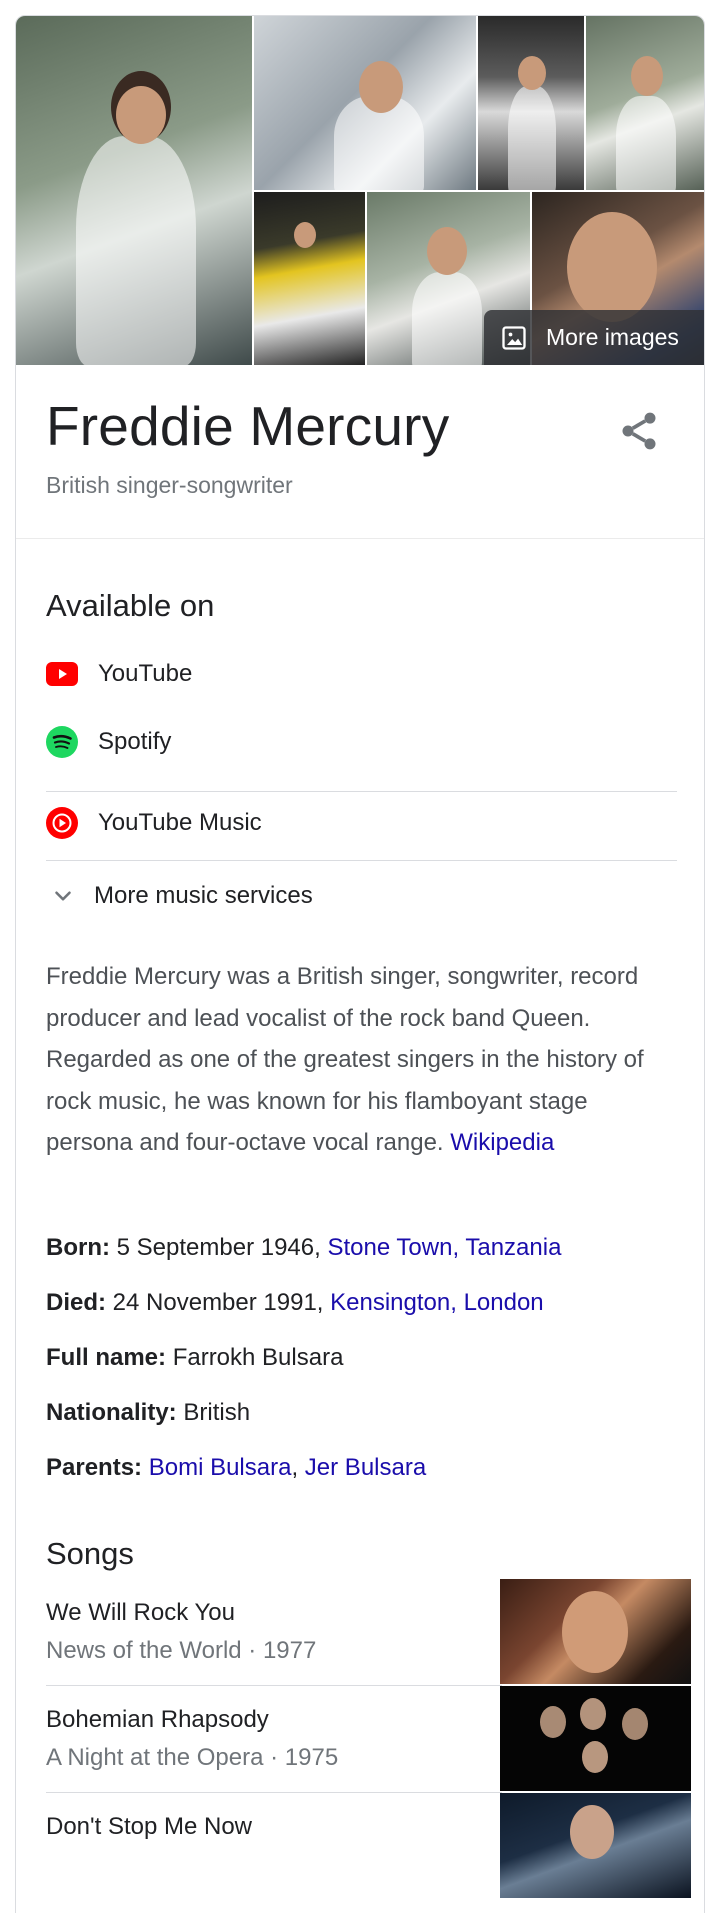 Image resolution: width=721 pixels, height=1913 pixels. I want to click on songs-heading: Songs, so click(90, 1553).